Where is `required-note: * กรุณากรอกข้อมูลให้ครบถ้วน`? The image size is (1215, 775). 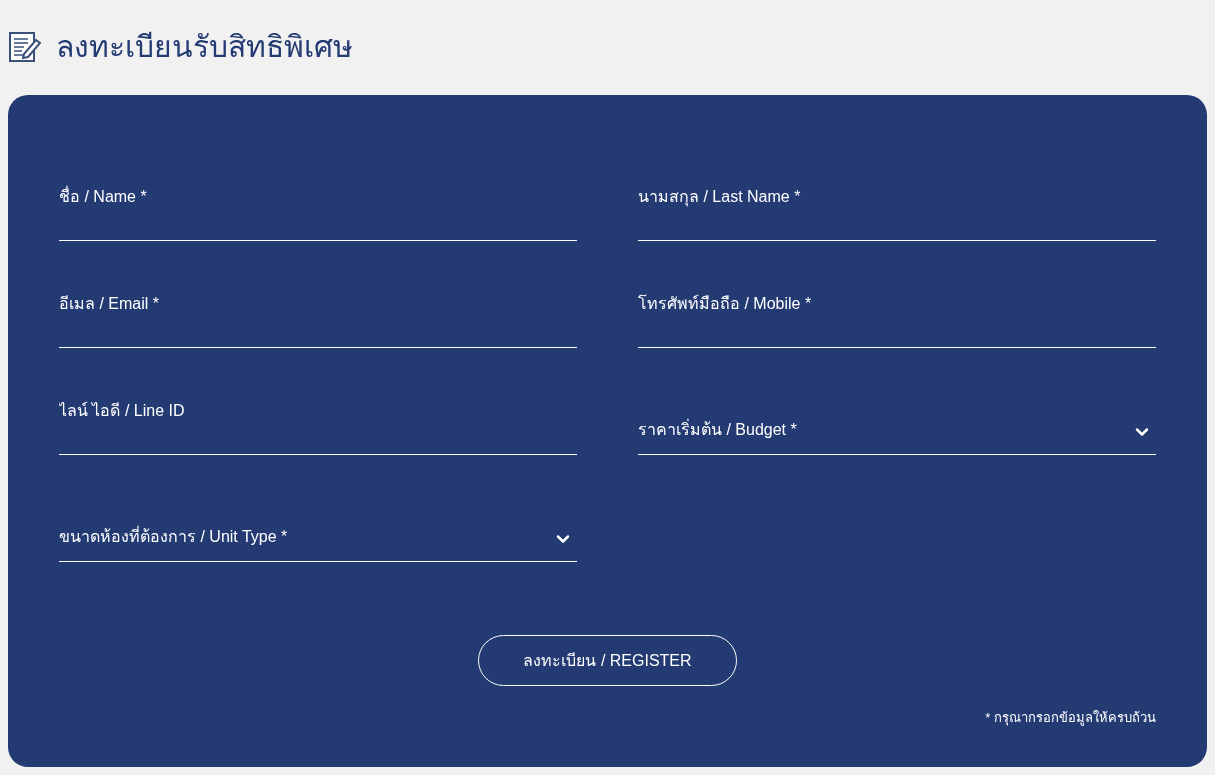 required-note: * กรุณากรอกข้อมูลให้ครบถ้วน is located at coordinates (1070, 718).